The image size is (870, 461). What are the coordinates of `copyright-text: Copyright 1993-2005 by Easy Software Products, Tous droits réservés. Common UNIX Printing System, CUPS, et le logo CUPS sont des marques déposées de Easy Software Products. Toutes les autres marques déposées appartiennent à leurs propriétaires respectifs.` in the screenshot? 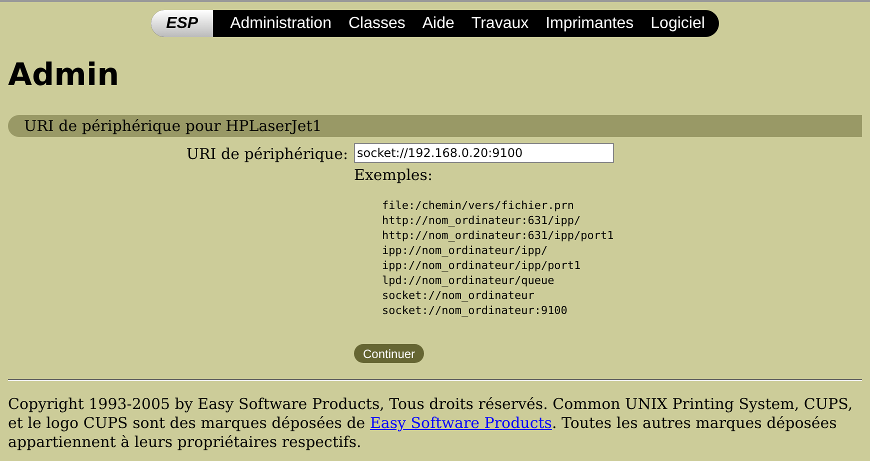 It's located at (431, 423).